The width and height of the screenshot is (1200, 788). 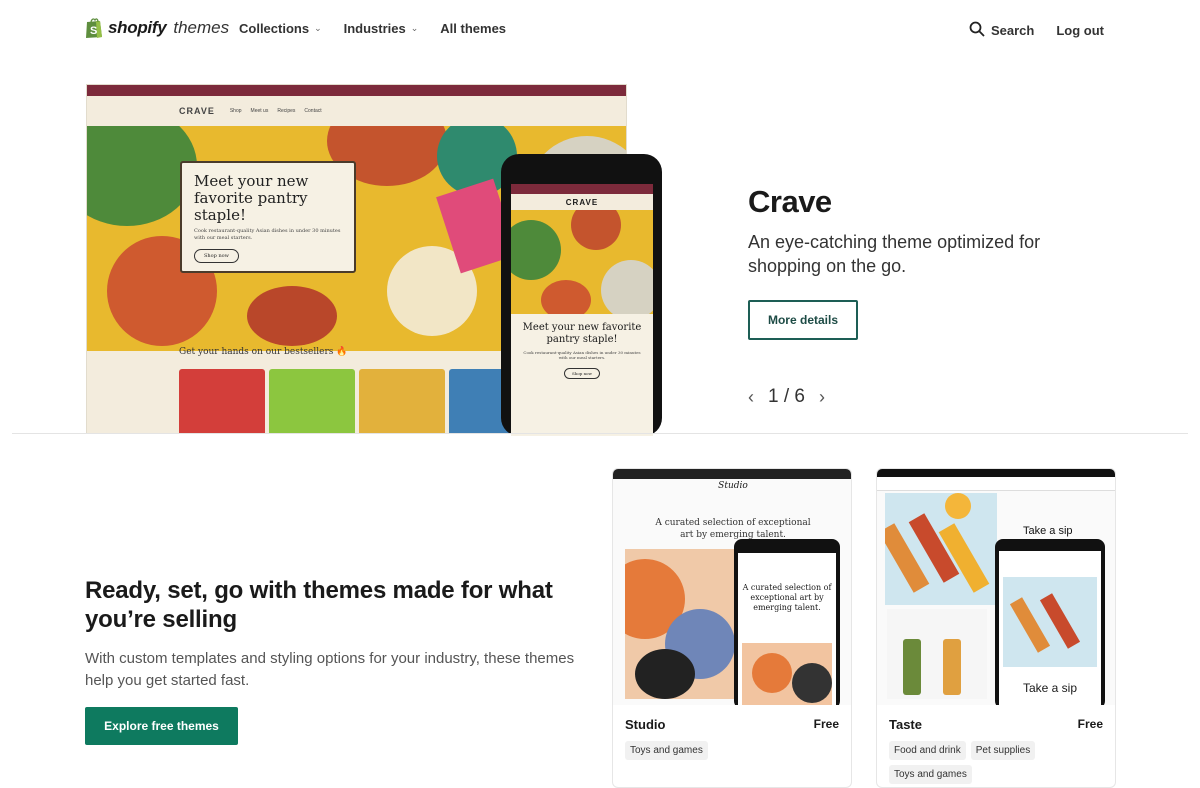 What do you see at coordinates (751, 397) in the screenshot?
I see `chevron-left-icon: ‹` at bounding box center [751, 397].